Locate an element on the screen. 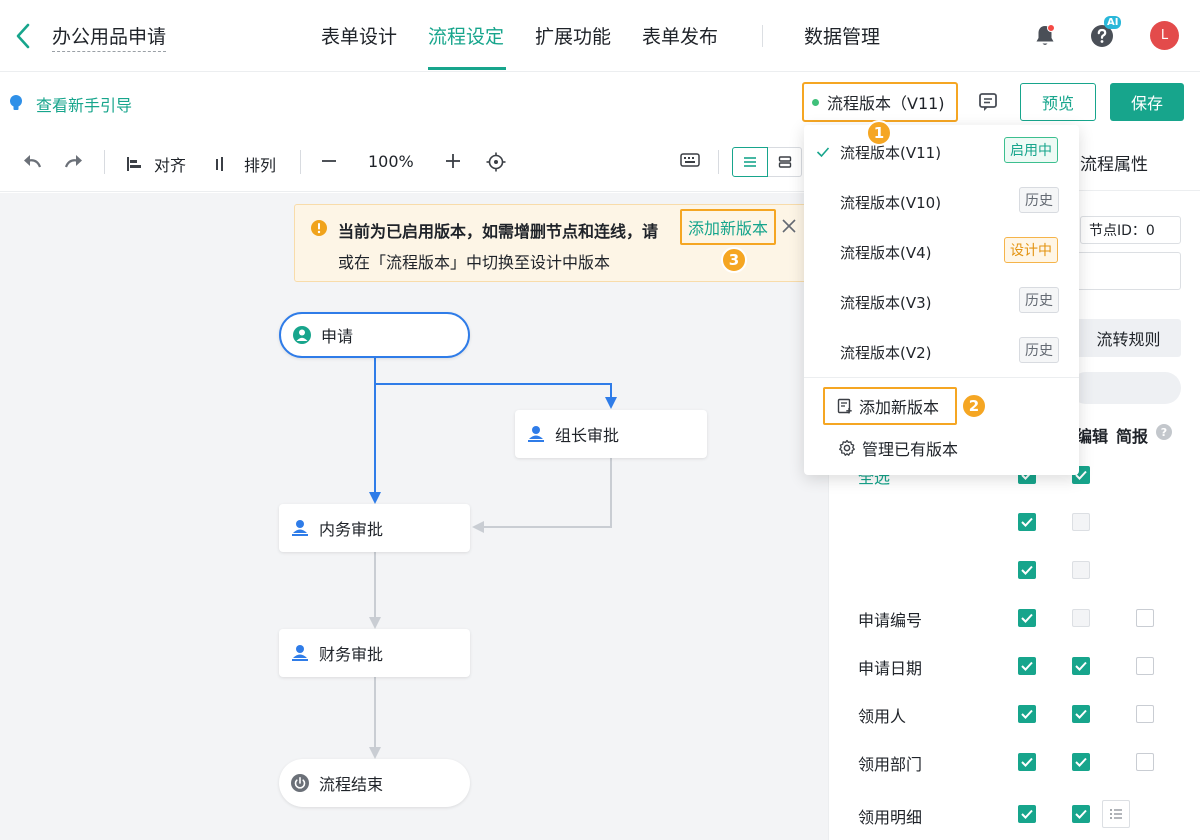 The image size is (1200, 840). add-new-version-label: 添加新版本 is located at coordinates (899, 407).